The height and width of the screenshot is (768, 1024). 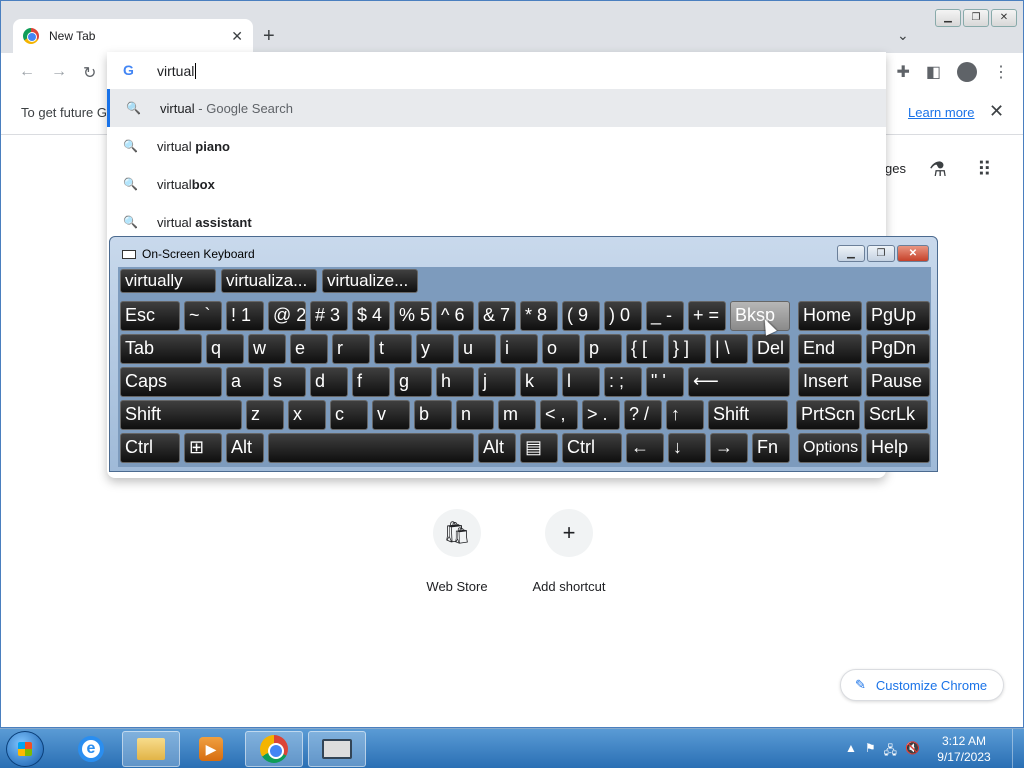 What do you see at coordinates (1018, 748) in the screenshot?
I see `show-desktop-button` at bounding box center [1018, 748].